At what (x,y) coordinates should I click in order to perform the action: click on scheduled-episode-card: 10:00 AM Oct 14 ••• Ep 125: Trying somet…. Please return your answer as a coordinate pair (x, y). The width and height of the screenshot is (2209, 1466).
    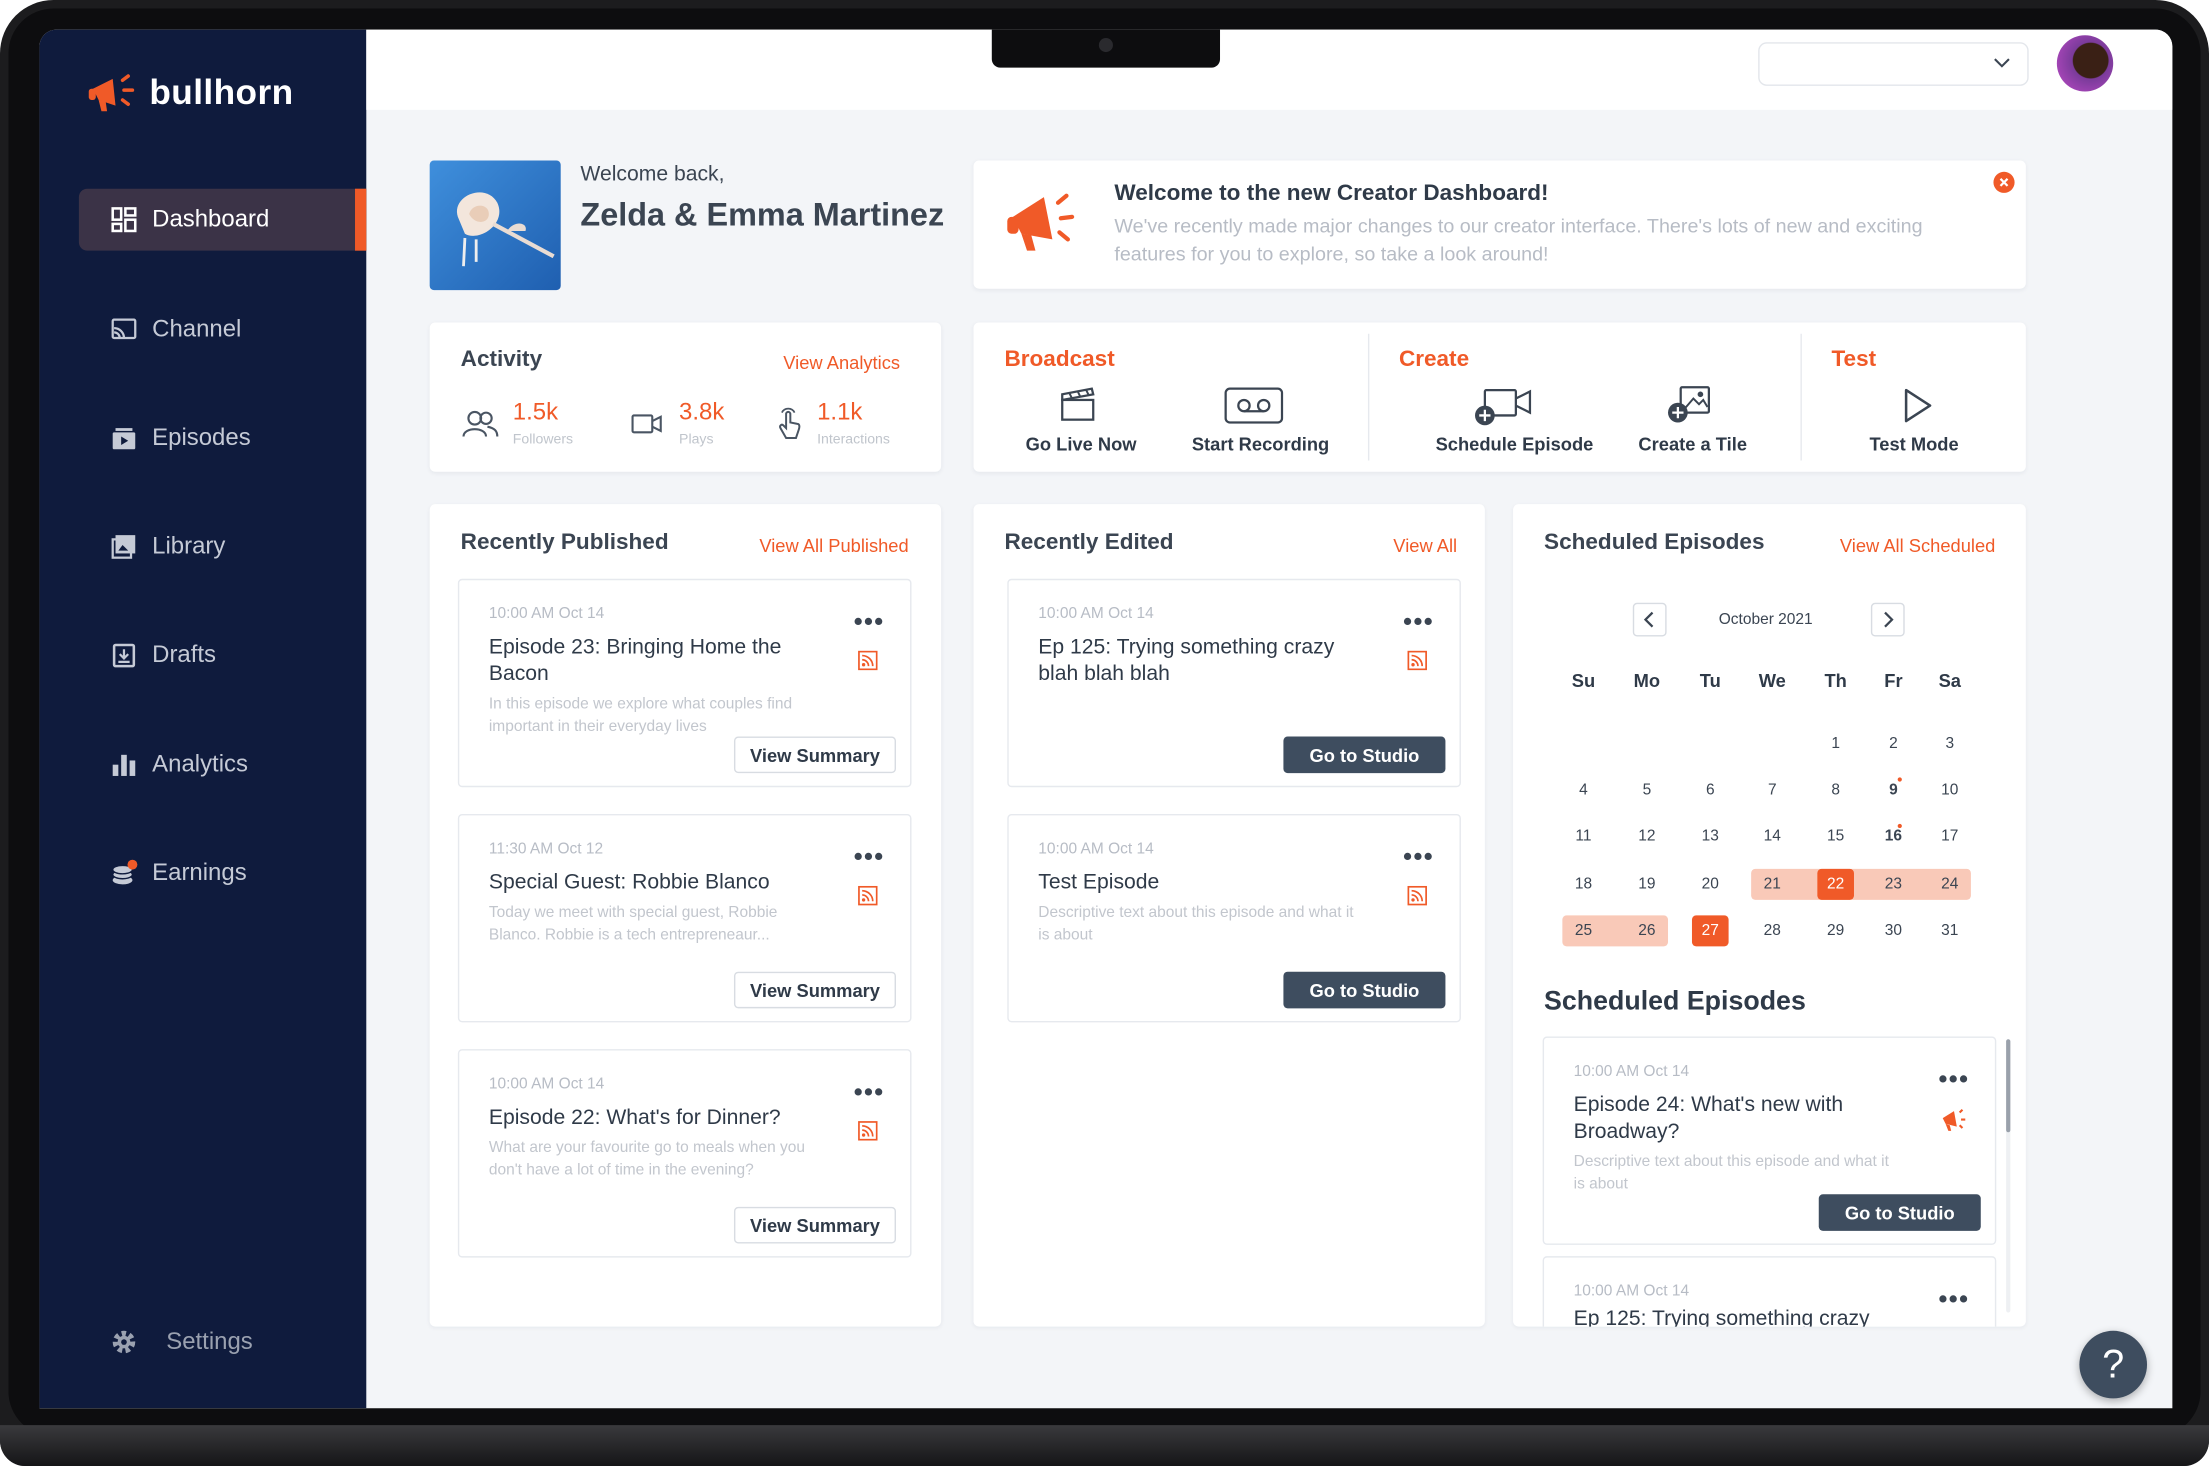
    Looking at the image, I should click on (1769, 1291).